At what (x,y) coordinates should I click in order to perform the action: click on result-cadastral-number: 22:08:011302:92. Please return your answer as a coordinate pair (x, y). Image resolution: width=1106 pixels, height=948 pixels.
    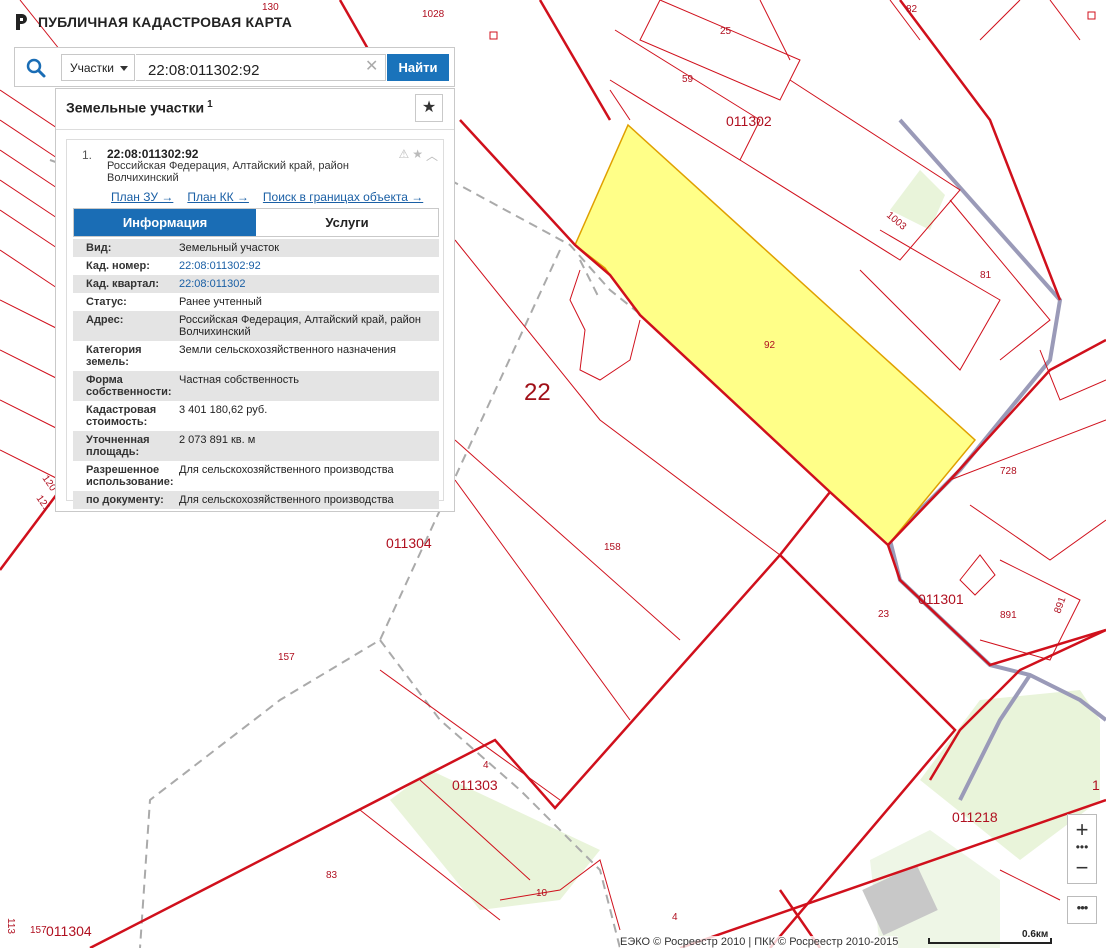
    Looking at the image, I should click on (152, 154).